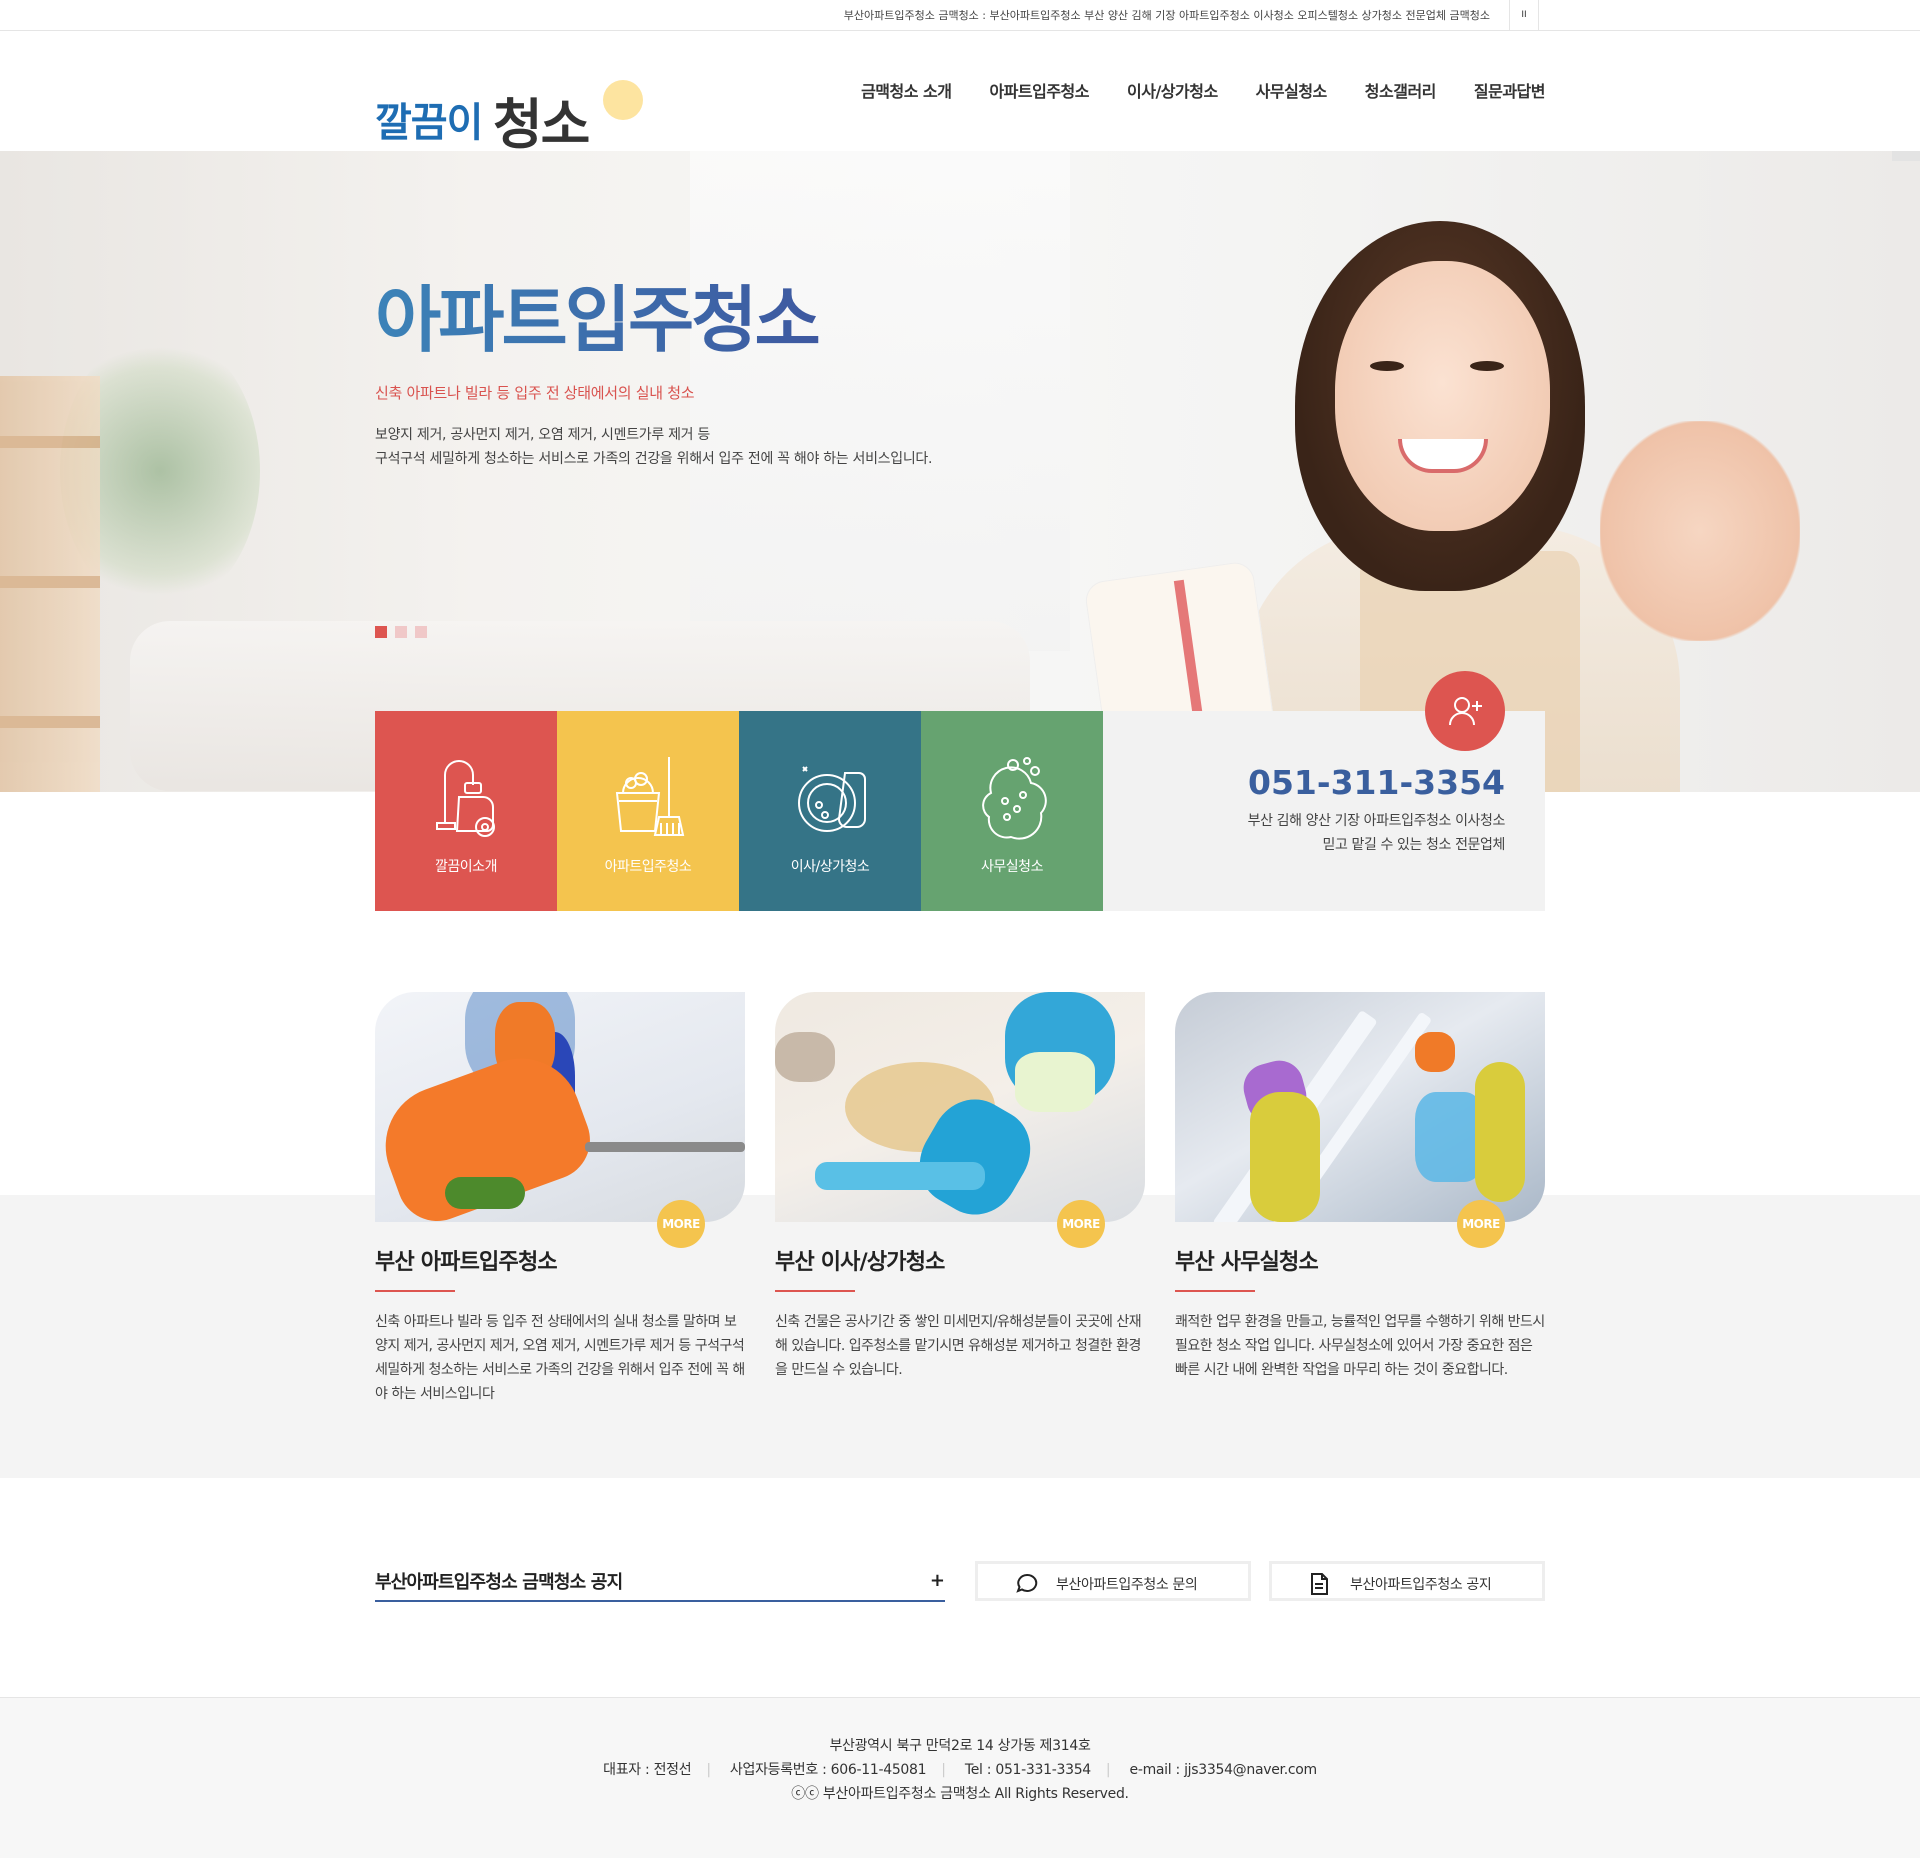  What do you see at coordinates (960, 1794) in the screenshot?
I see `footer-copyright: ⓒⓒ 부산아파트입주청소 금맥청소 All Rights Reserved.` at bounding box center [960, 1794].